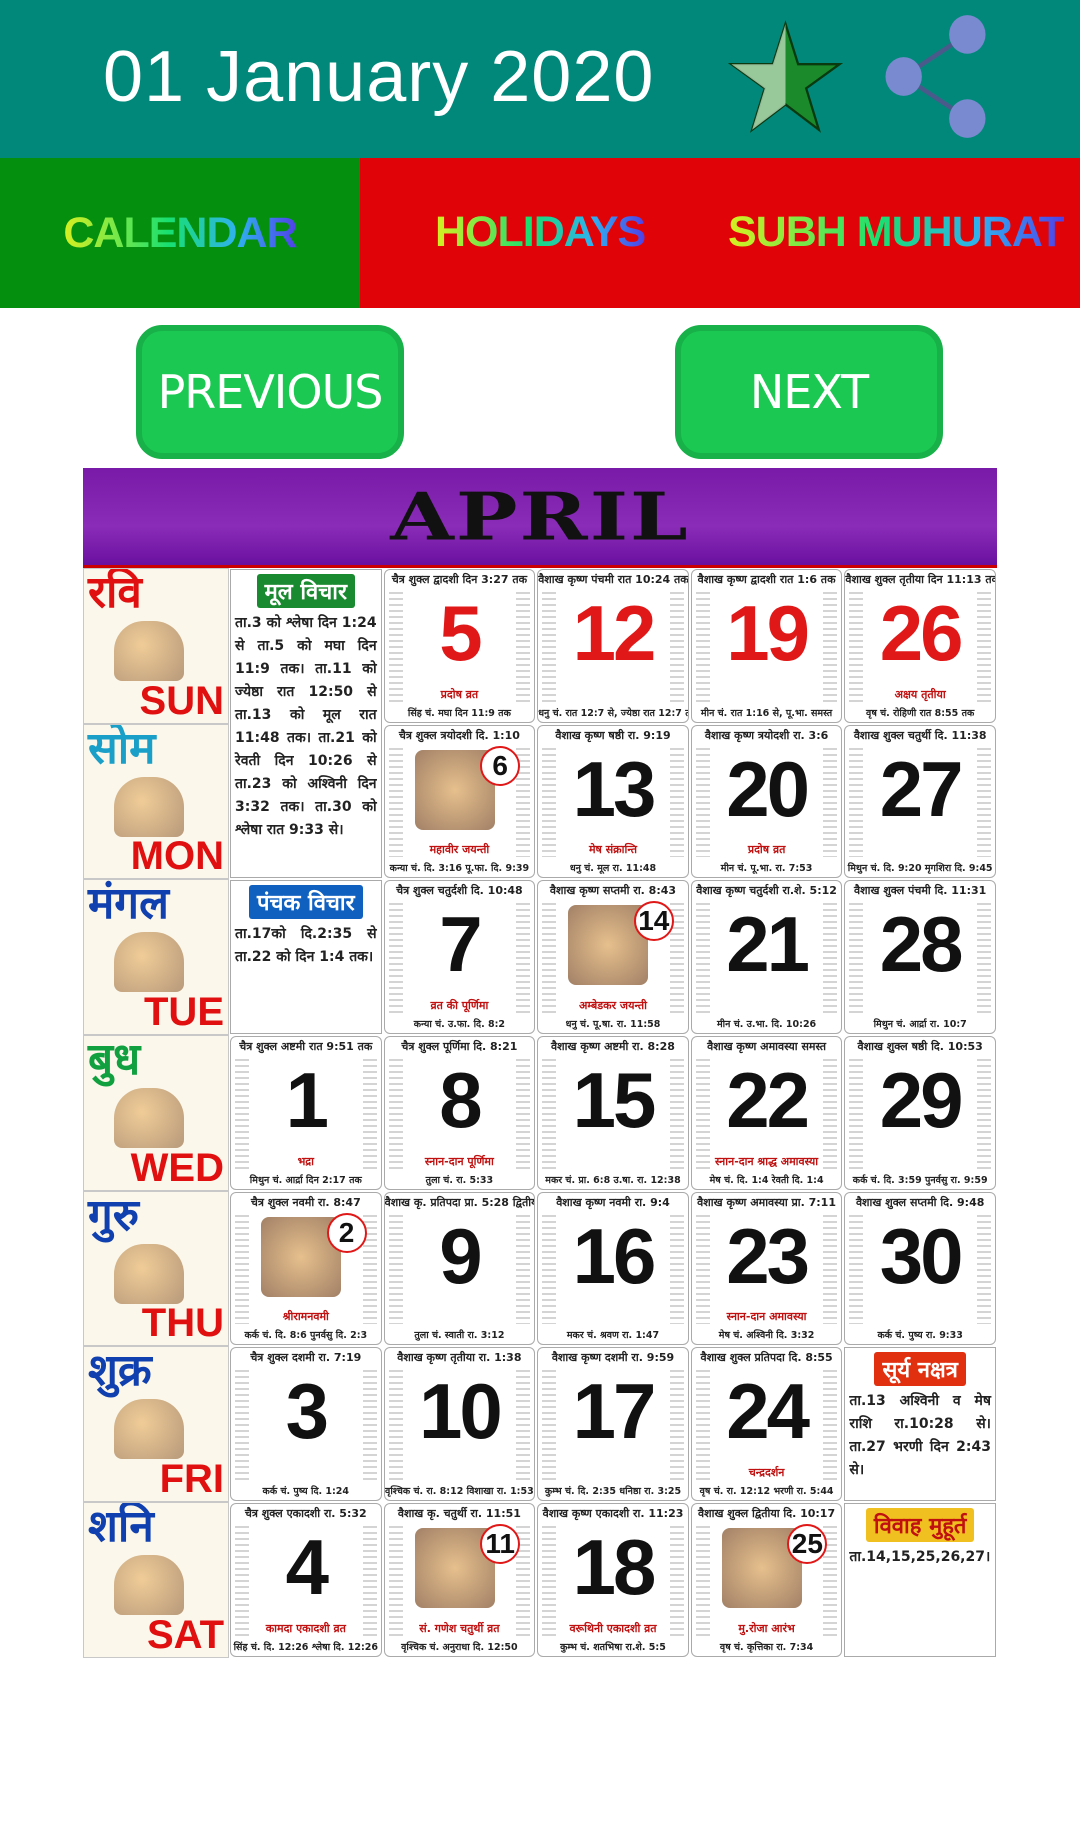  I want to click on tithi-text: वैशाख शुक्ल पंचमी दि. 11:31, so click(920, 891).